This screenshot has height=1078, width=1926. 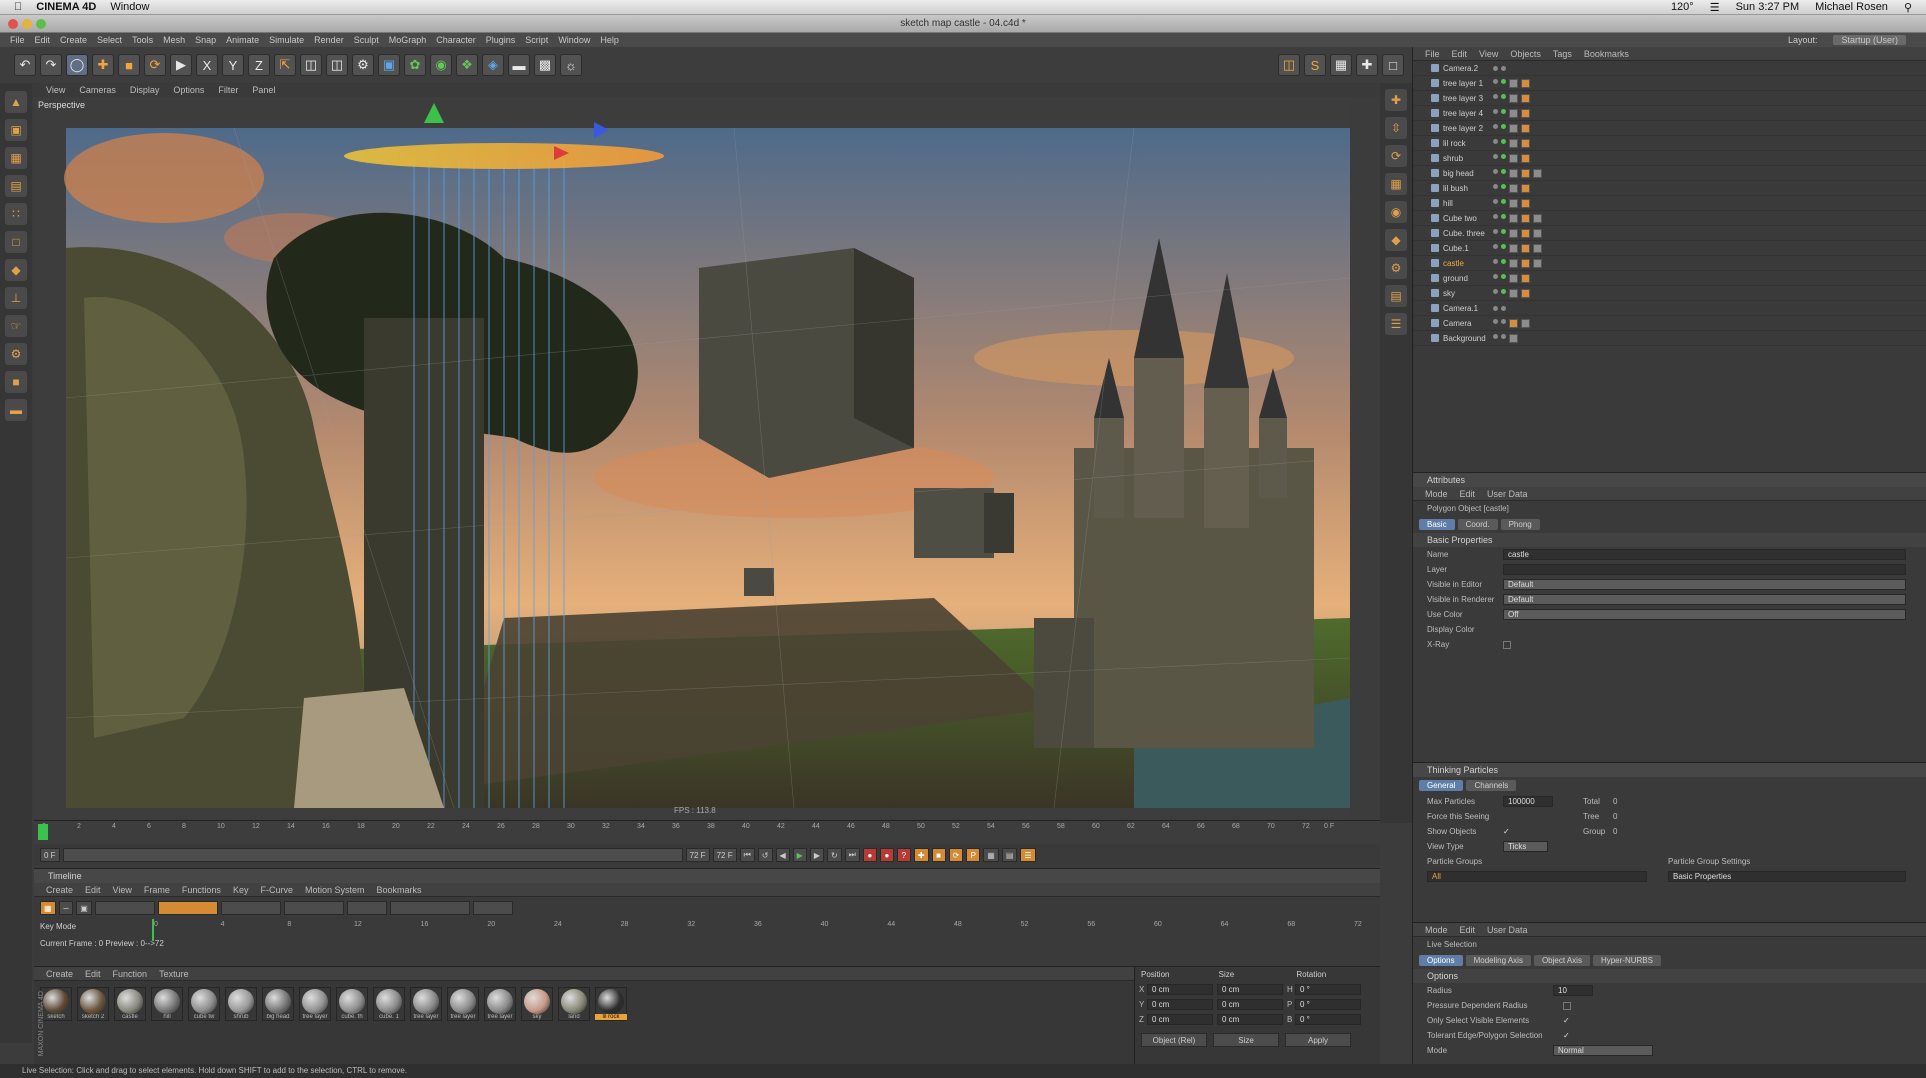 I want to click on autokey-icon: ●, so click(x=886, y=855).